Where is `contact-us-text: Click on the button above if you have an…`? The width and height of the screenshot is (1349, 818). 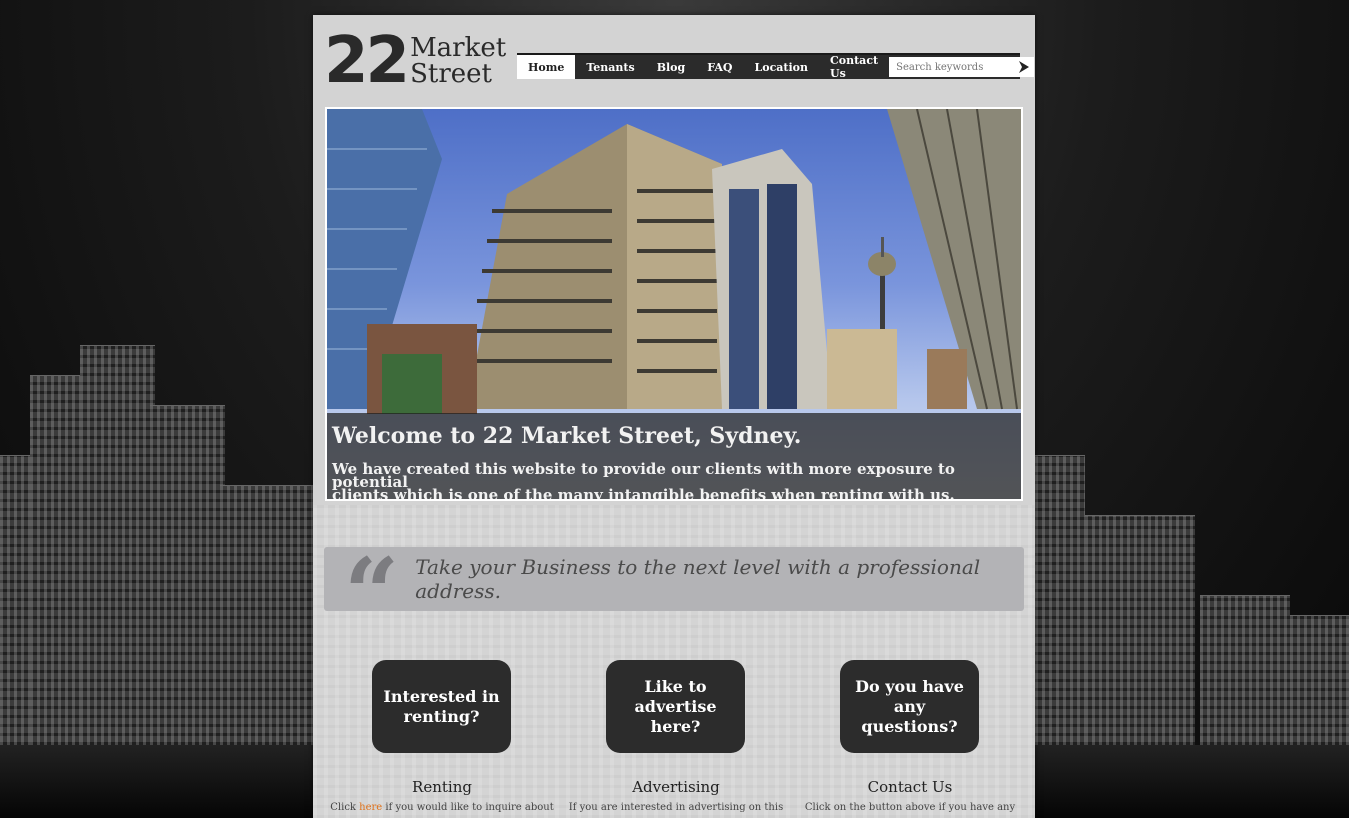 contact-us-text: Click on the button above if you have an… is located at coordinates (910, 807).